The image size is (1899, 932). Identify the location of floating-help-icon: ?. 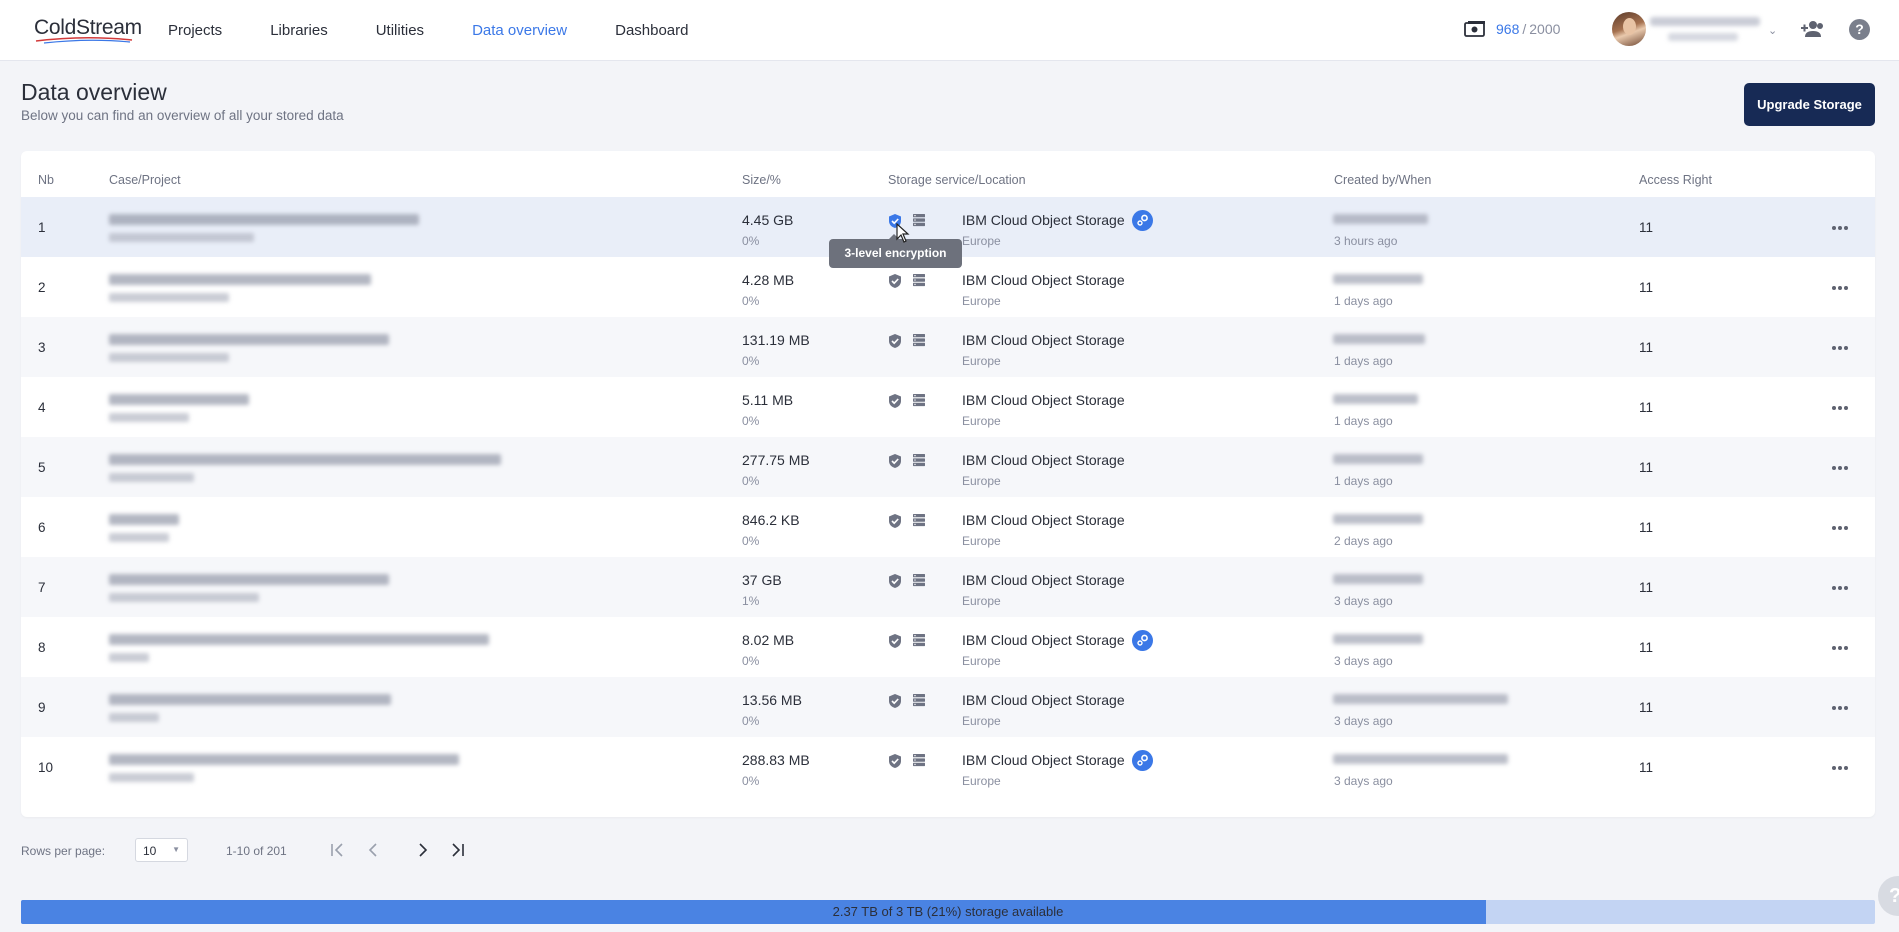
(1888, 896).